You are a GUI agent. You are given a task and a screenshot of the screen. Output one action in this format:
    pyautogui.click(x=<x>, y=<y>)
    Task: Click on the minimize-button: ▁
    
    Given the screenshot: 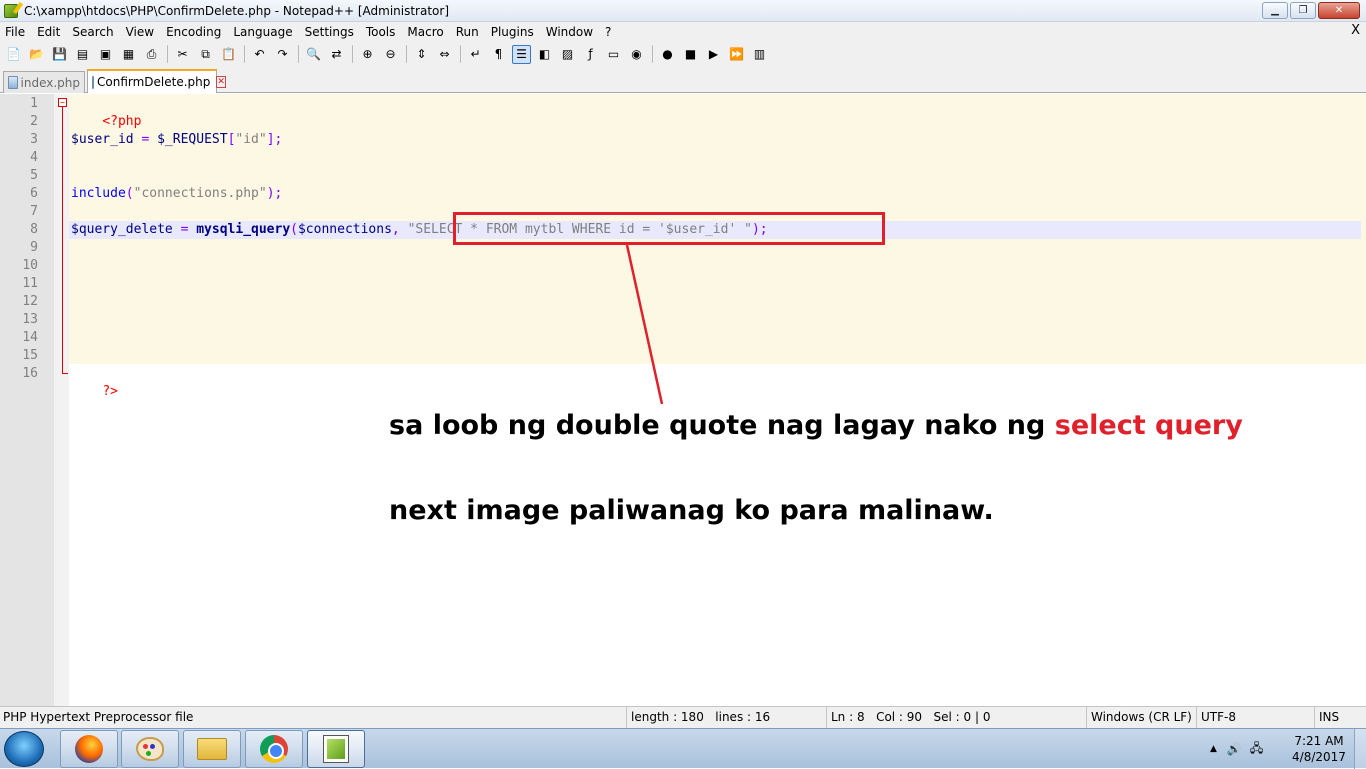 What is the action you would take?
    pyautogui.click(x=1275, y=10)
    